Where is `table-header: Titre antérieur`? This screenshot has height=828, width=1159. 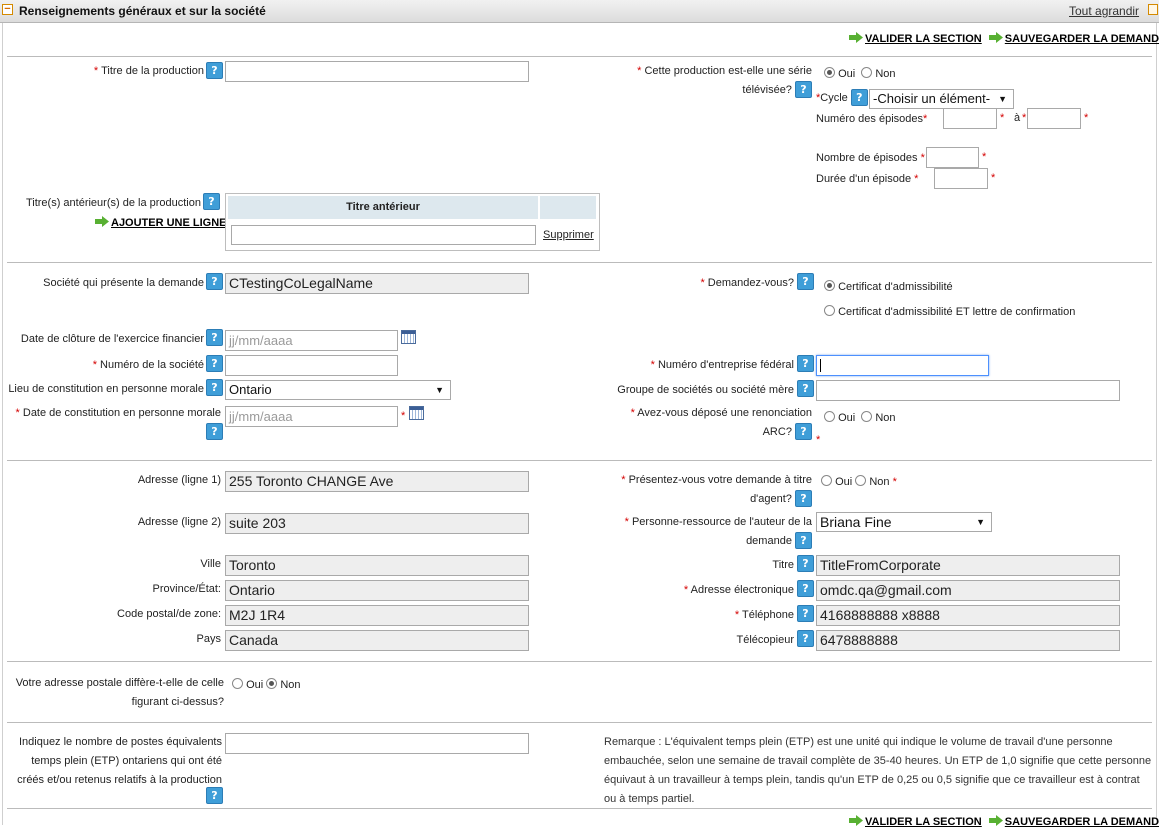
table-header: Titre antérieur is located at coordinates (383, 207).